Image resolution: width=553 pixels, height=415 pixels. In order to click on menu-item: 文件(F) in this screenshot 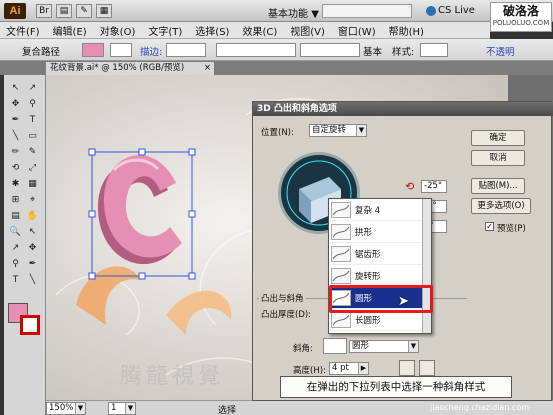, I will do `click(23, 30)`.